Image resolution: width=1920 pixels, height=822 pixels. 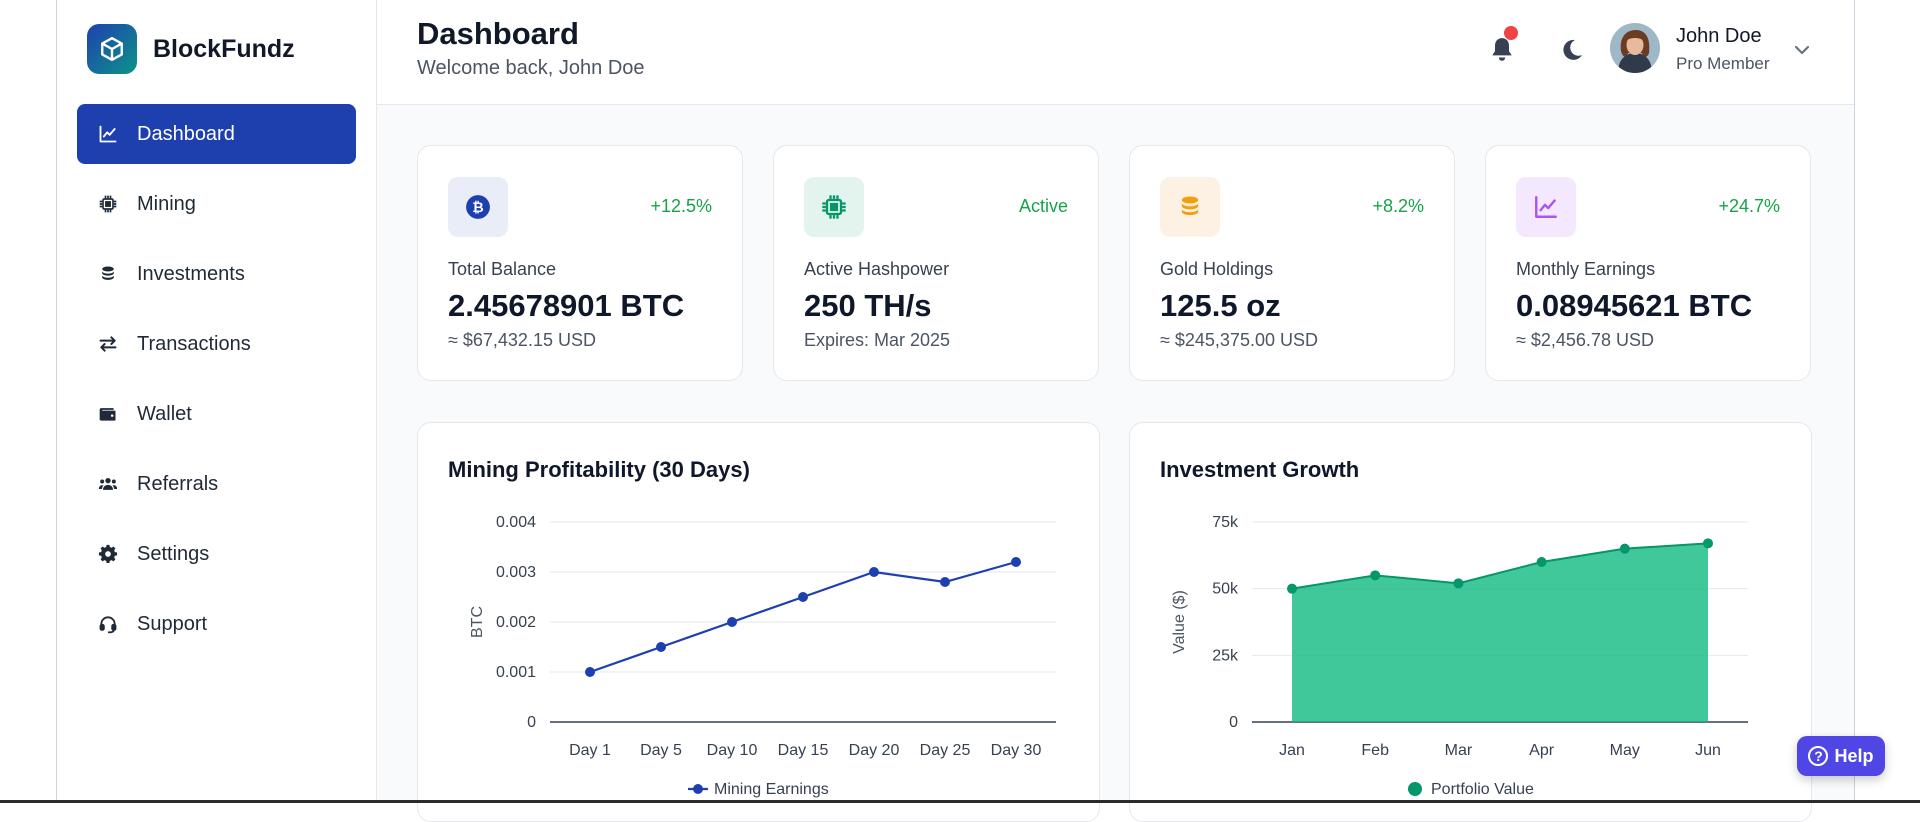 I want to click on y-tick-label: 75k, so click(x=1225, y=522).